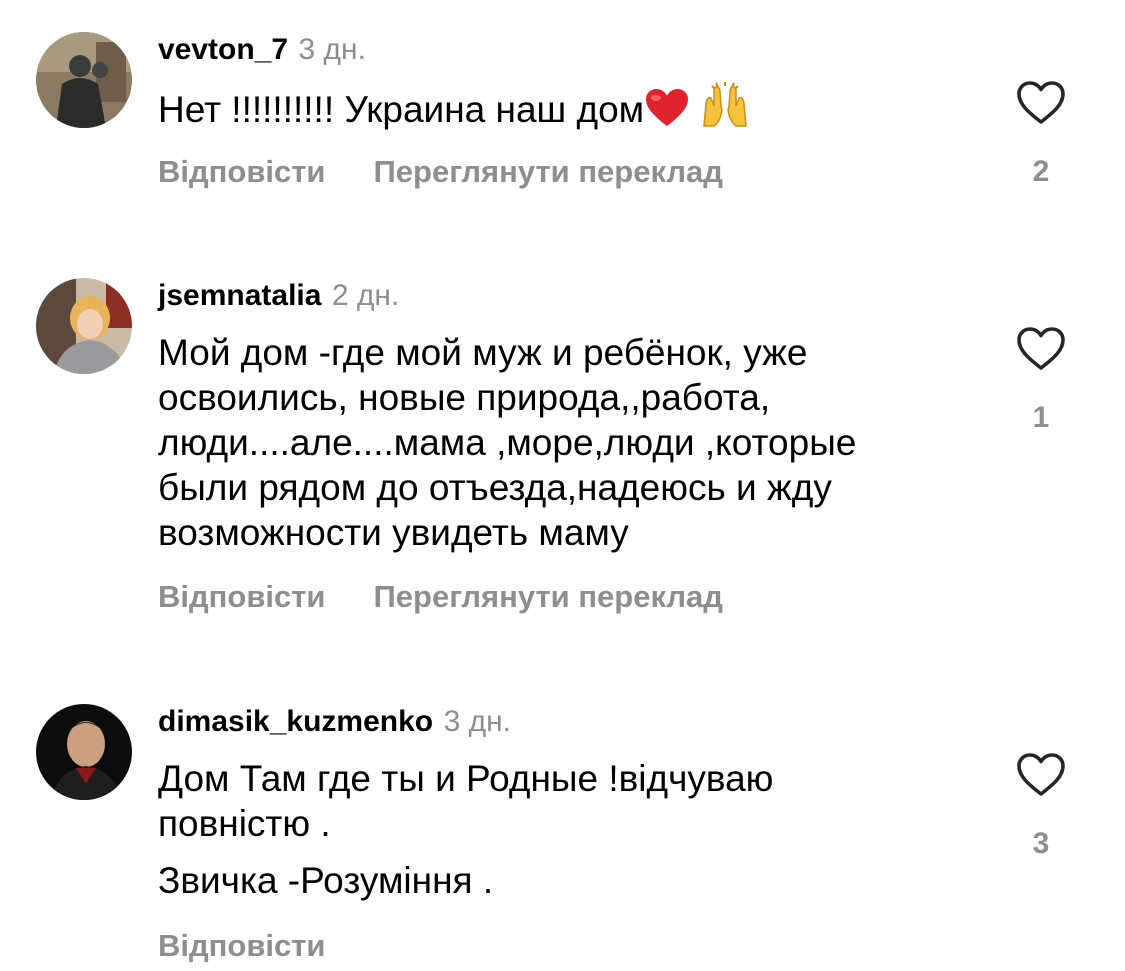 The height and width of the screenshot is (971, 1125). I want to click on comment-header: vevton_7 3 дн., so click(262, 52).